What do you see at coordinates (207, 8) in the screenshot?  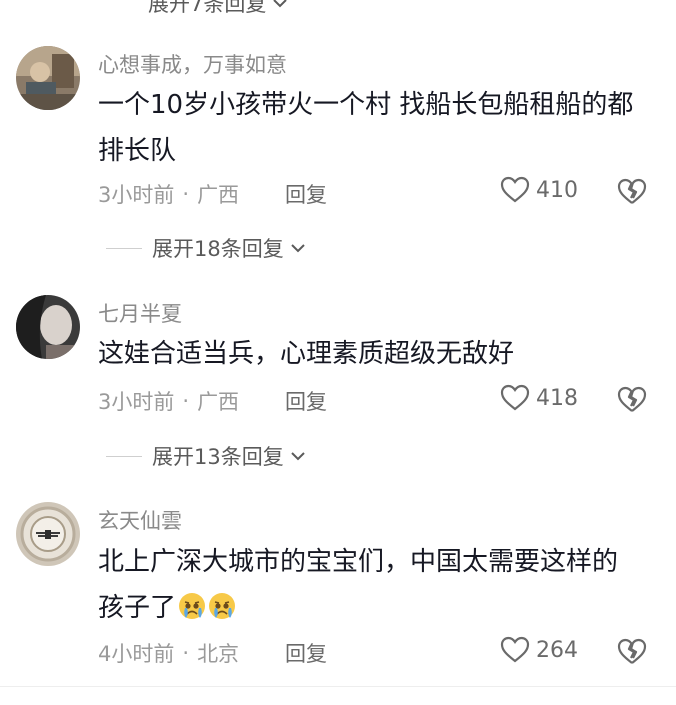 I see `expand-replies-label: 展开7条回复` at bounding box center [207, 8].